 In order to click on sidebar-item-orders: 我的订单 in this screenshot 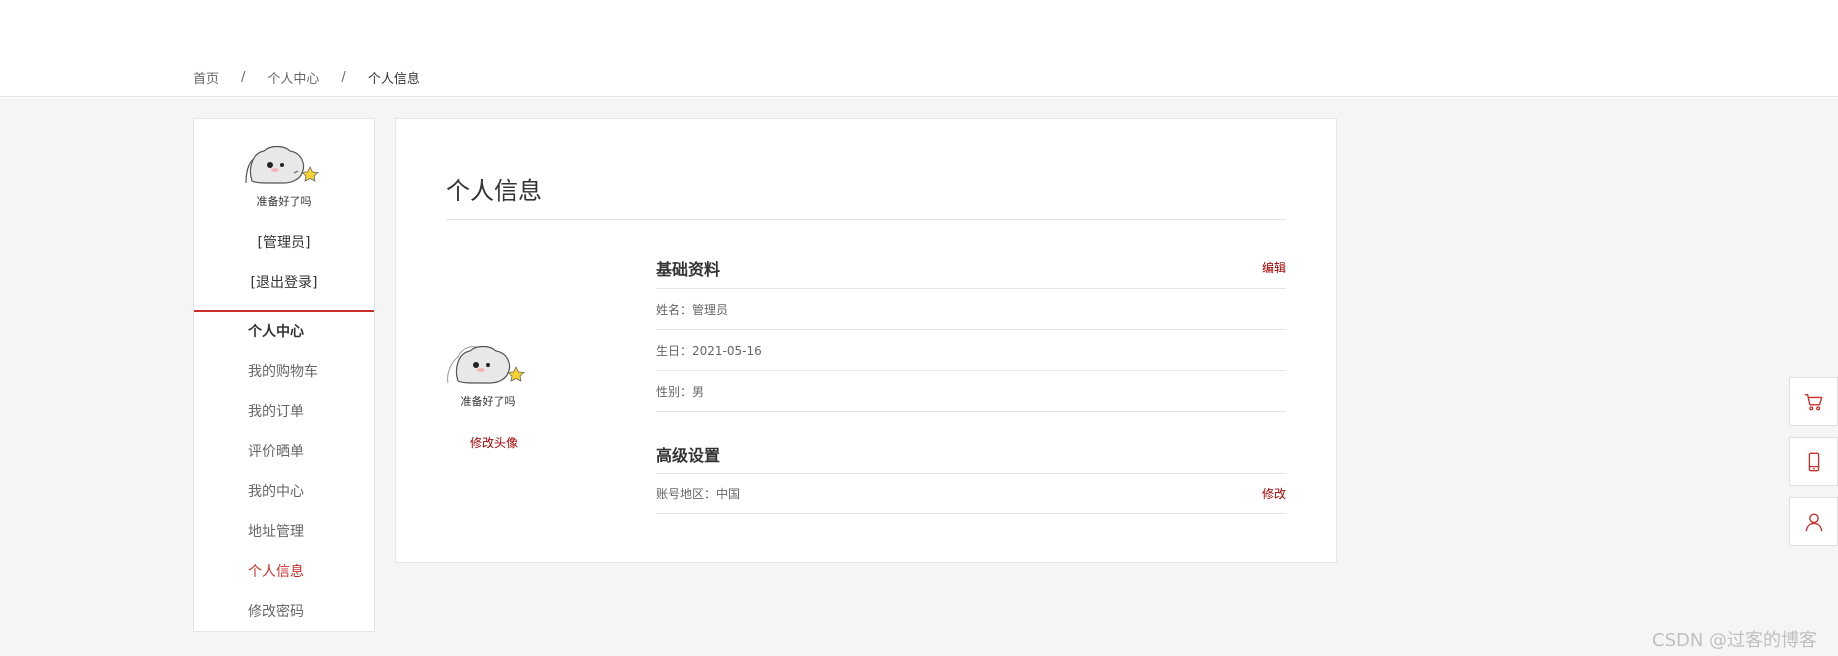, I will do `click(284, 412)`.